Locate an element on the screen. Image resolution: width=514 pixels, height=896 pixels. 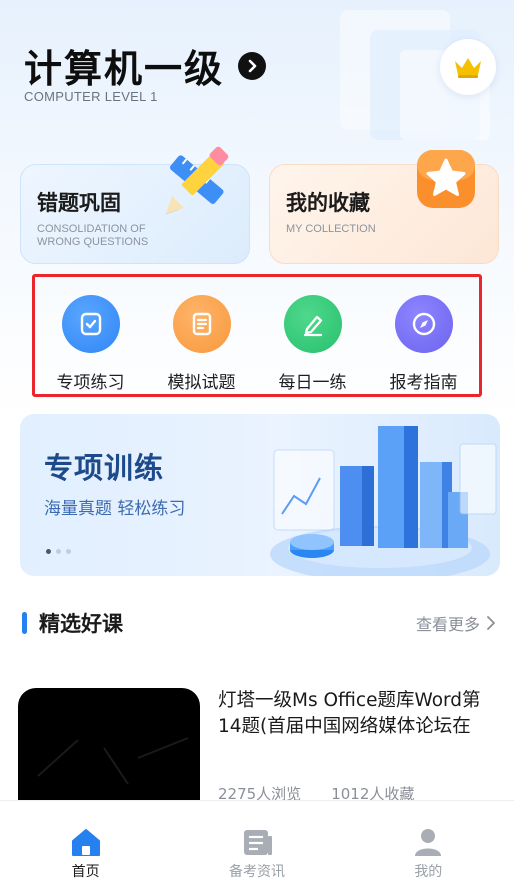
vip-button is located at coordinates (468, 67).